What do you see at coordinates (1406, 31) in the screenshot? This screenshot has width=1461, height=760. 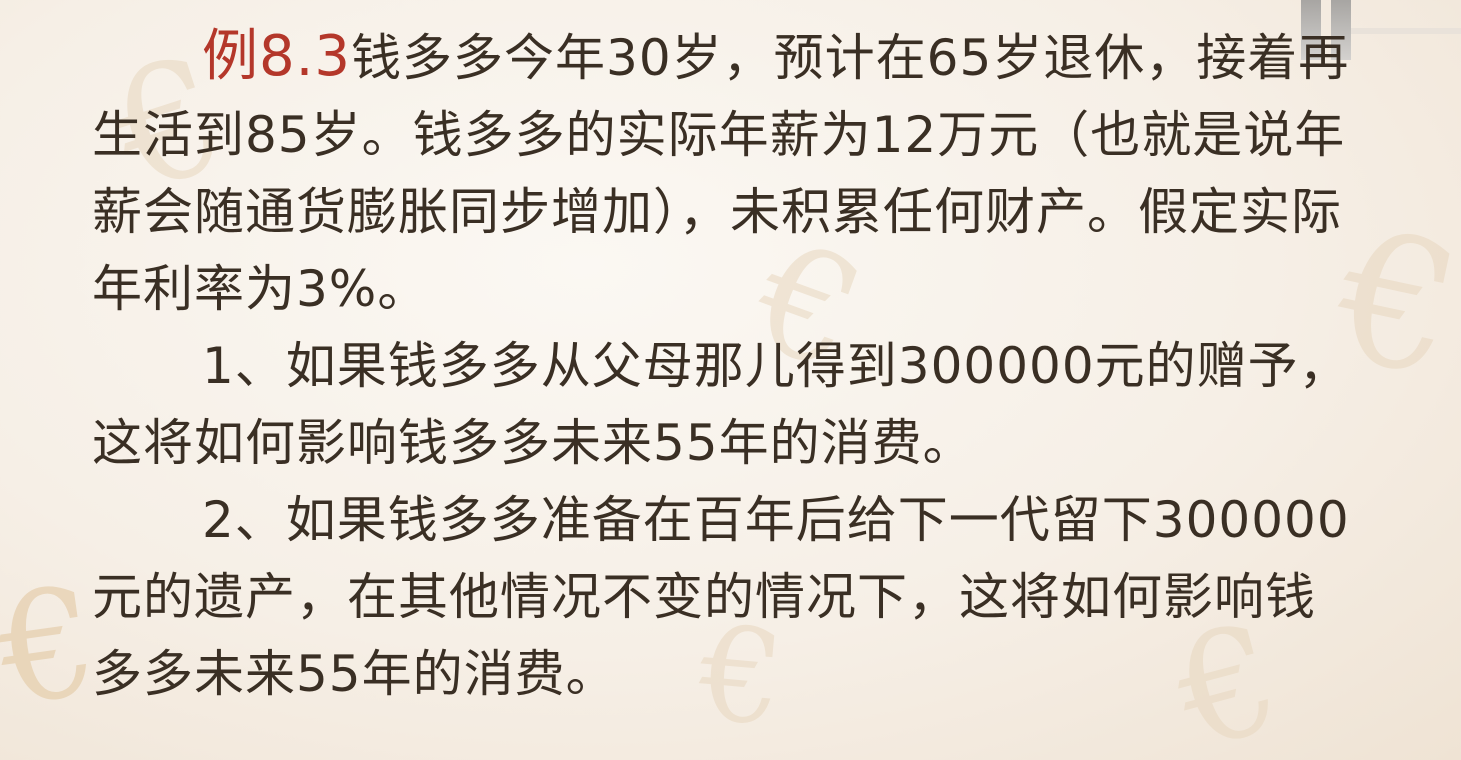 I see `corner-line-decoration` at bounding box center [1406, 31].